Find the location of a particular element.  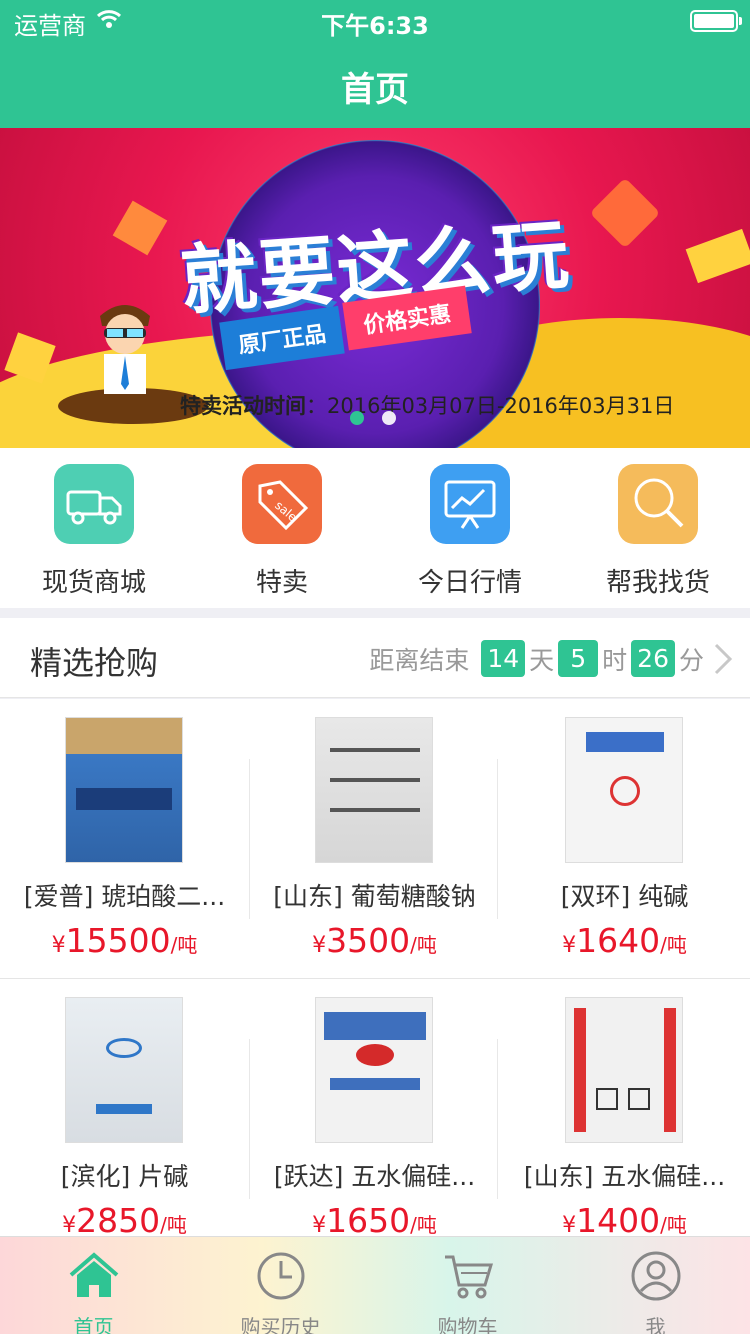

cart-icon is located at coordinates (468, 1277).